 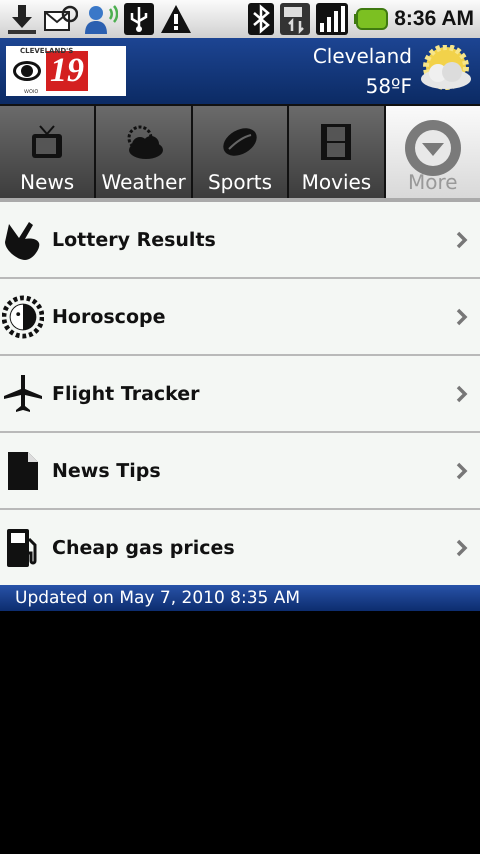 I want to click on menu-item: News Tips, so click(x=240, y=471).